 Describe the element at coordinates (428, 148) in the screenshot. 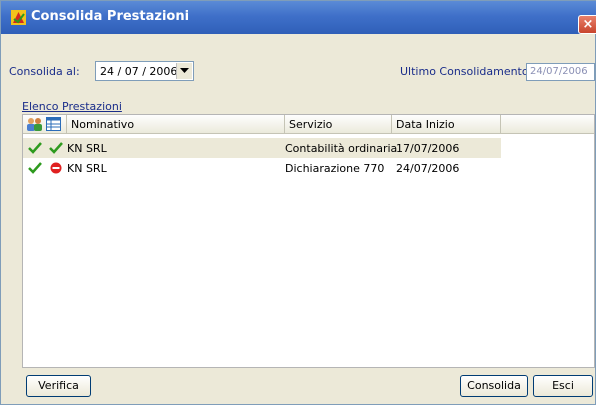

I see `cell-data-inizio: 17/07/2006` at that location.